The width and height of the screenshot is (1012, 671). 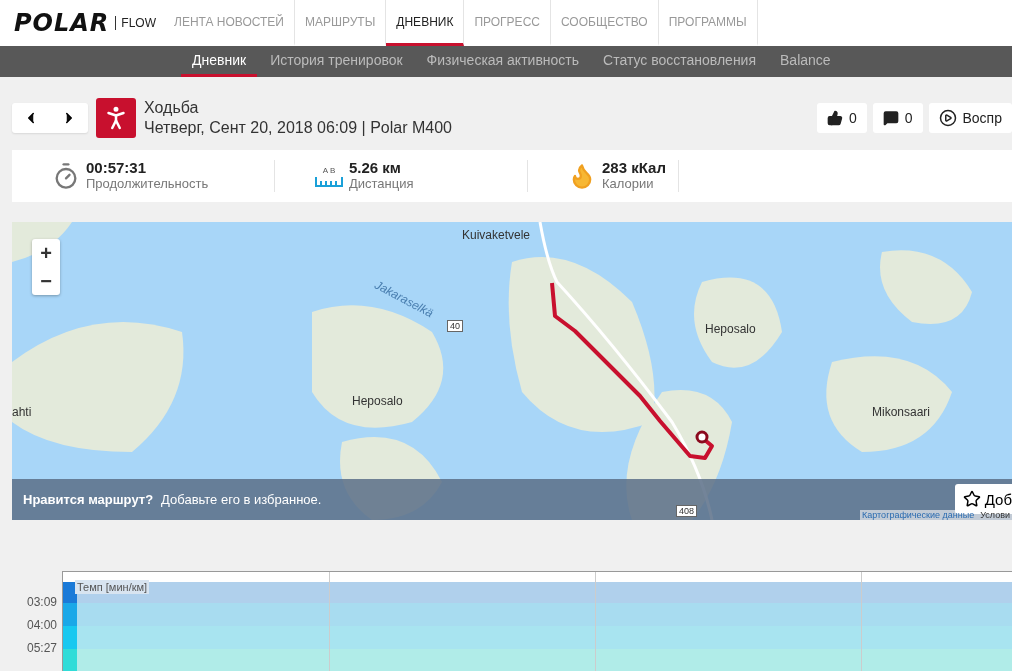 What do you see at coordinates (241, 499) in the screenshot?
I see `banner-text: Добавьте его в избранное.` at bounding box center [241, 499].